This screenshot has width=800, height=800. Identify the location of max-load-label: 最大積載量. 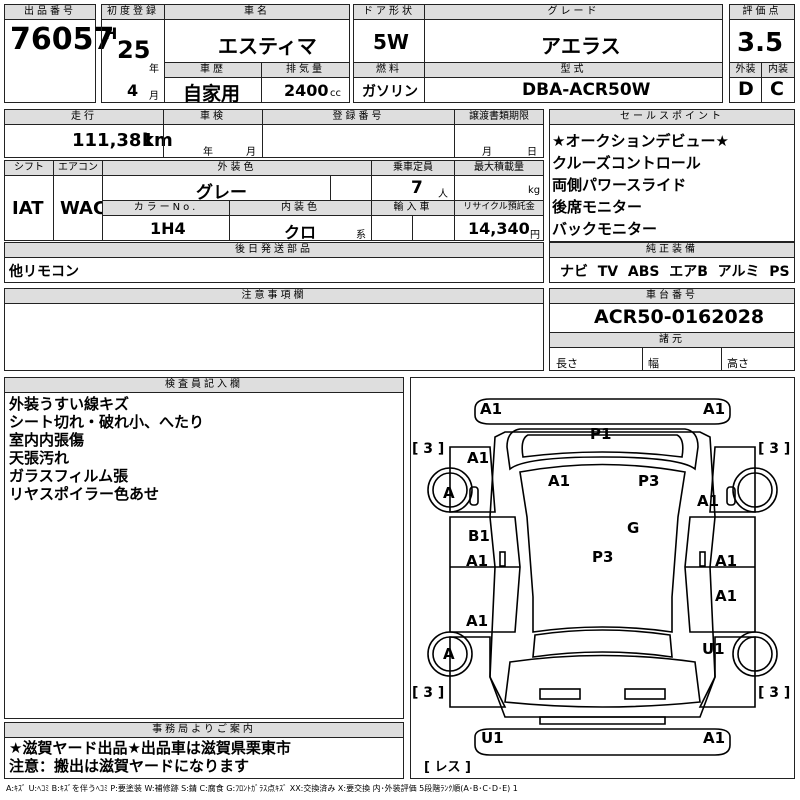
(499, 168).